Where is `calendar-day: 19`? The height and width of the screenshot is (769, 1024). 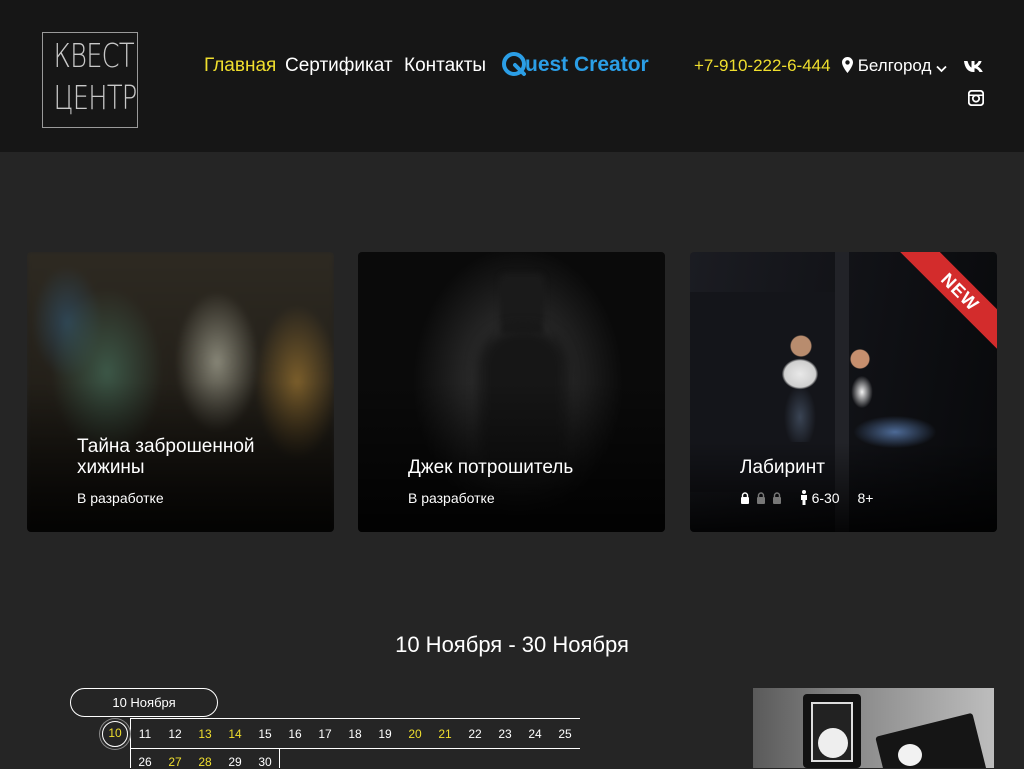
calendar-day: 19 is located at coordinates (385, 734).